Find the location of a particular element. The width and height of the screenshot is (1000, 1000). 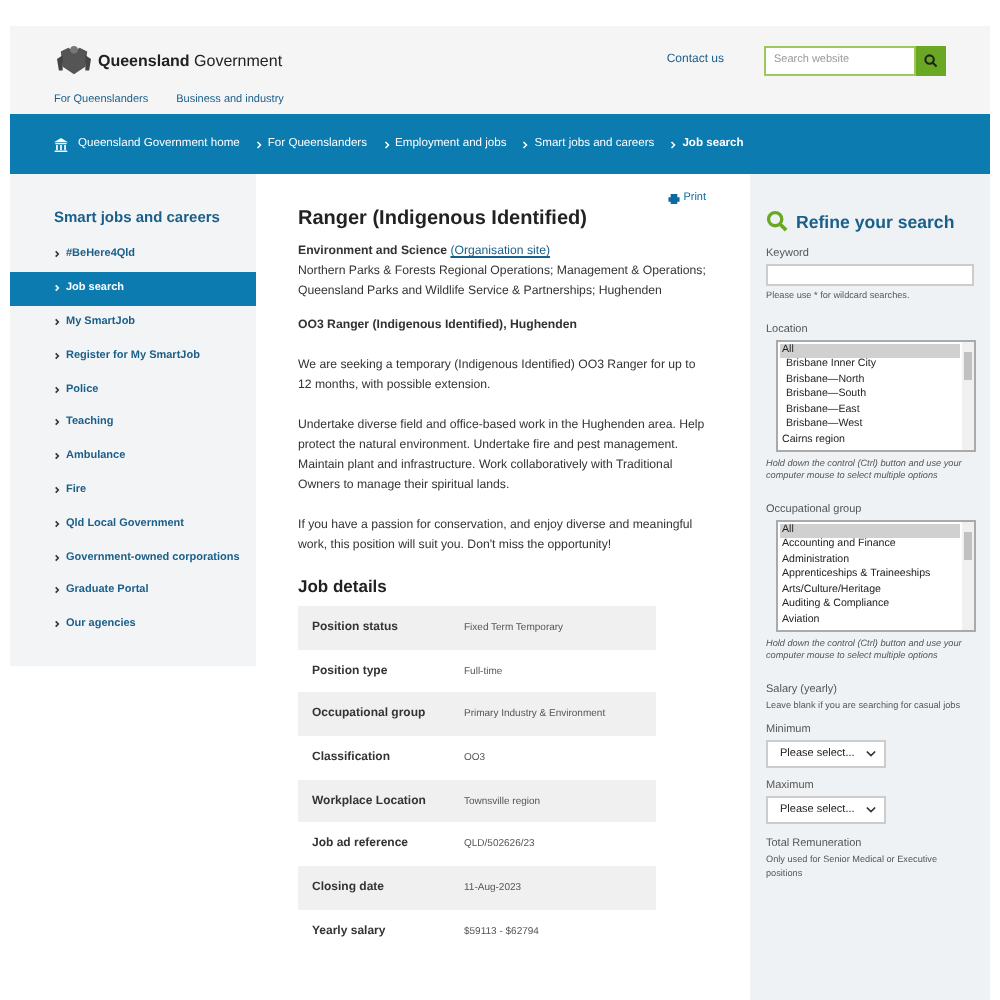

site-logo-text: Queensland Government is located at coordinates (190, 60).